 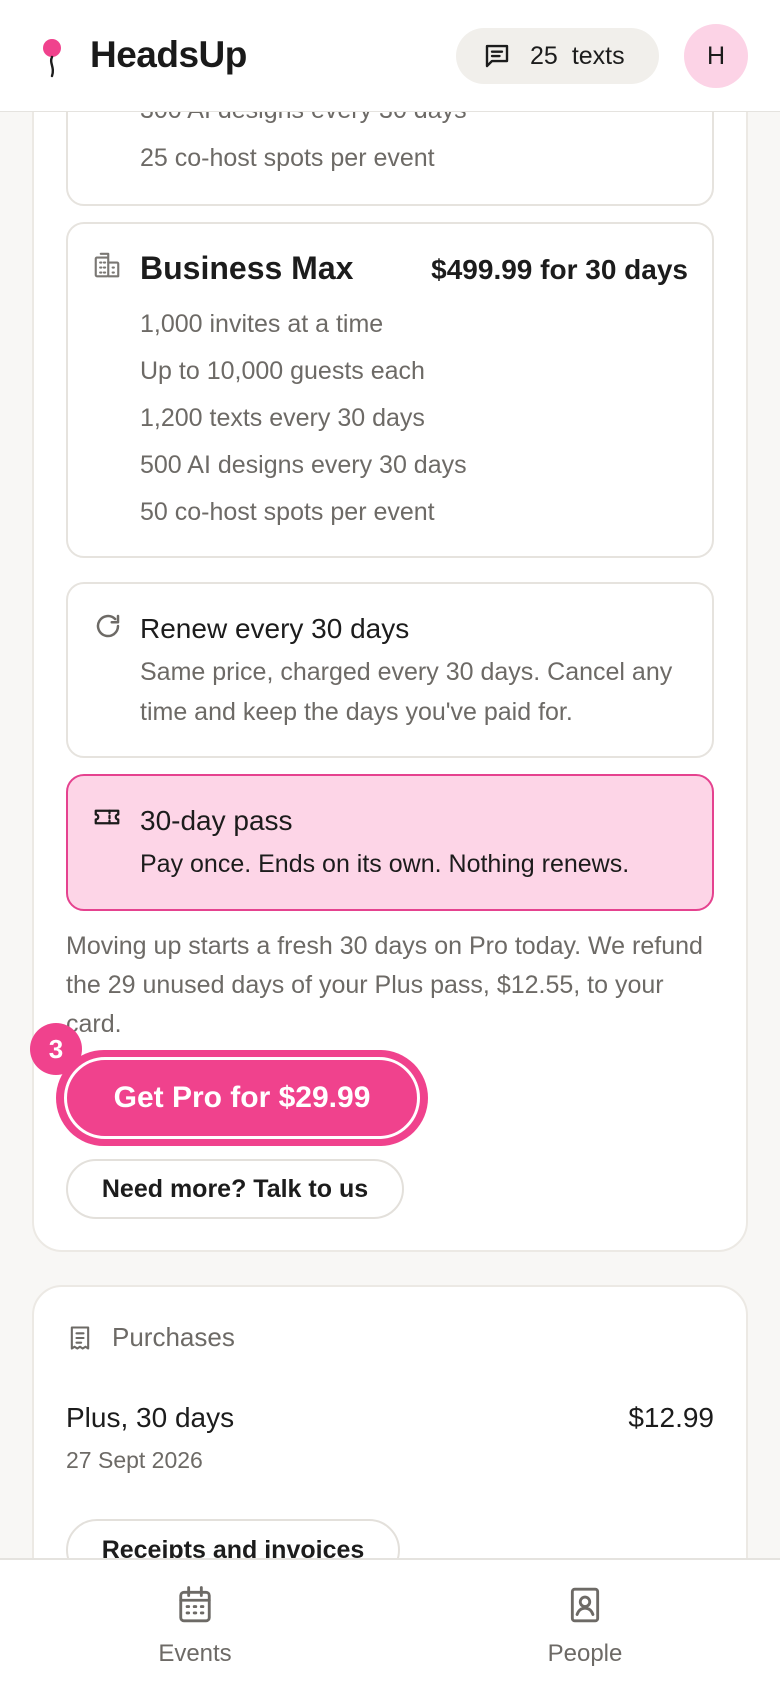 What do you see at coordinates (107, 265) in the screenshot?
I see `building-icon` at bounding box center [107, 265].